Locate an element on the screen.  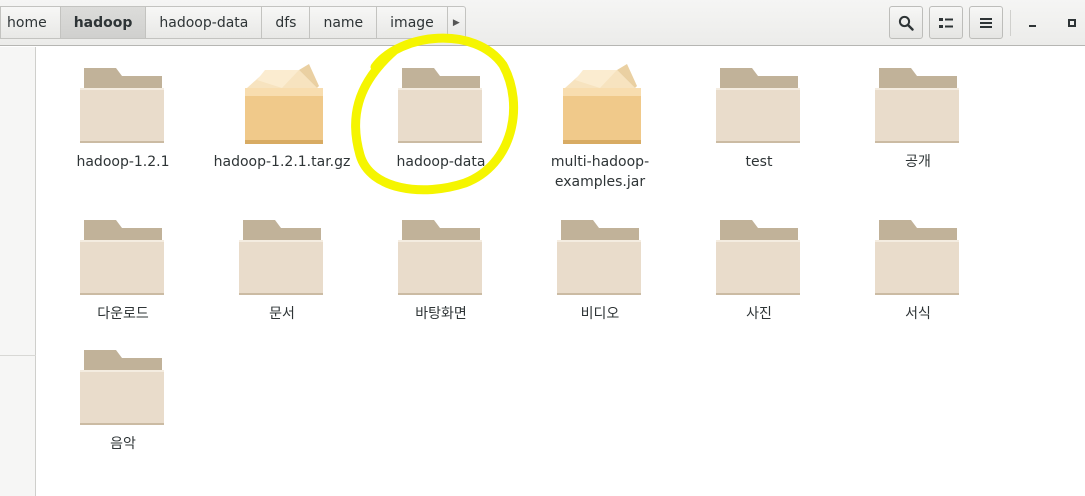
file-name-label: hadoop-1.2.1.tar.gz is located at coordinates (282, 162).